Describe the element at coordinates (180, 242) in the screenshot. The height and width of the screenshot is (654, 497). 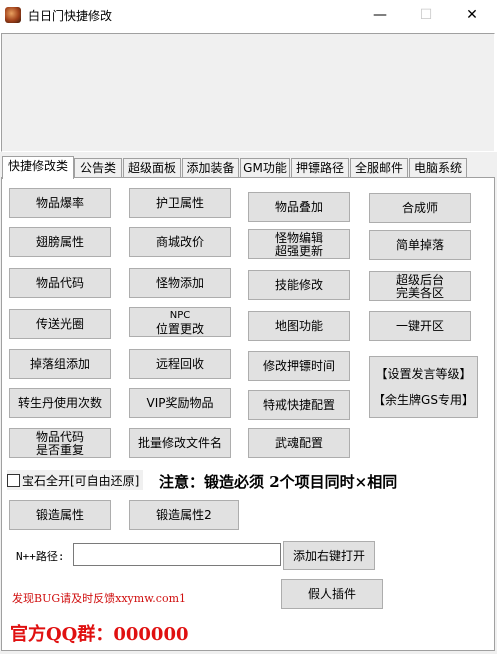
I see `mall-price-button: 商城改价` at that location.